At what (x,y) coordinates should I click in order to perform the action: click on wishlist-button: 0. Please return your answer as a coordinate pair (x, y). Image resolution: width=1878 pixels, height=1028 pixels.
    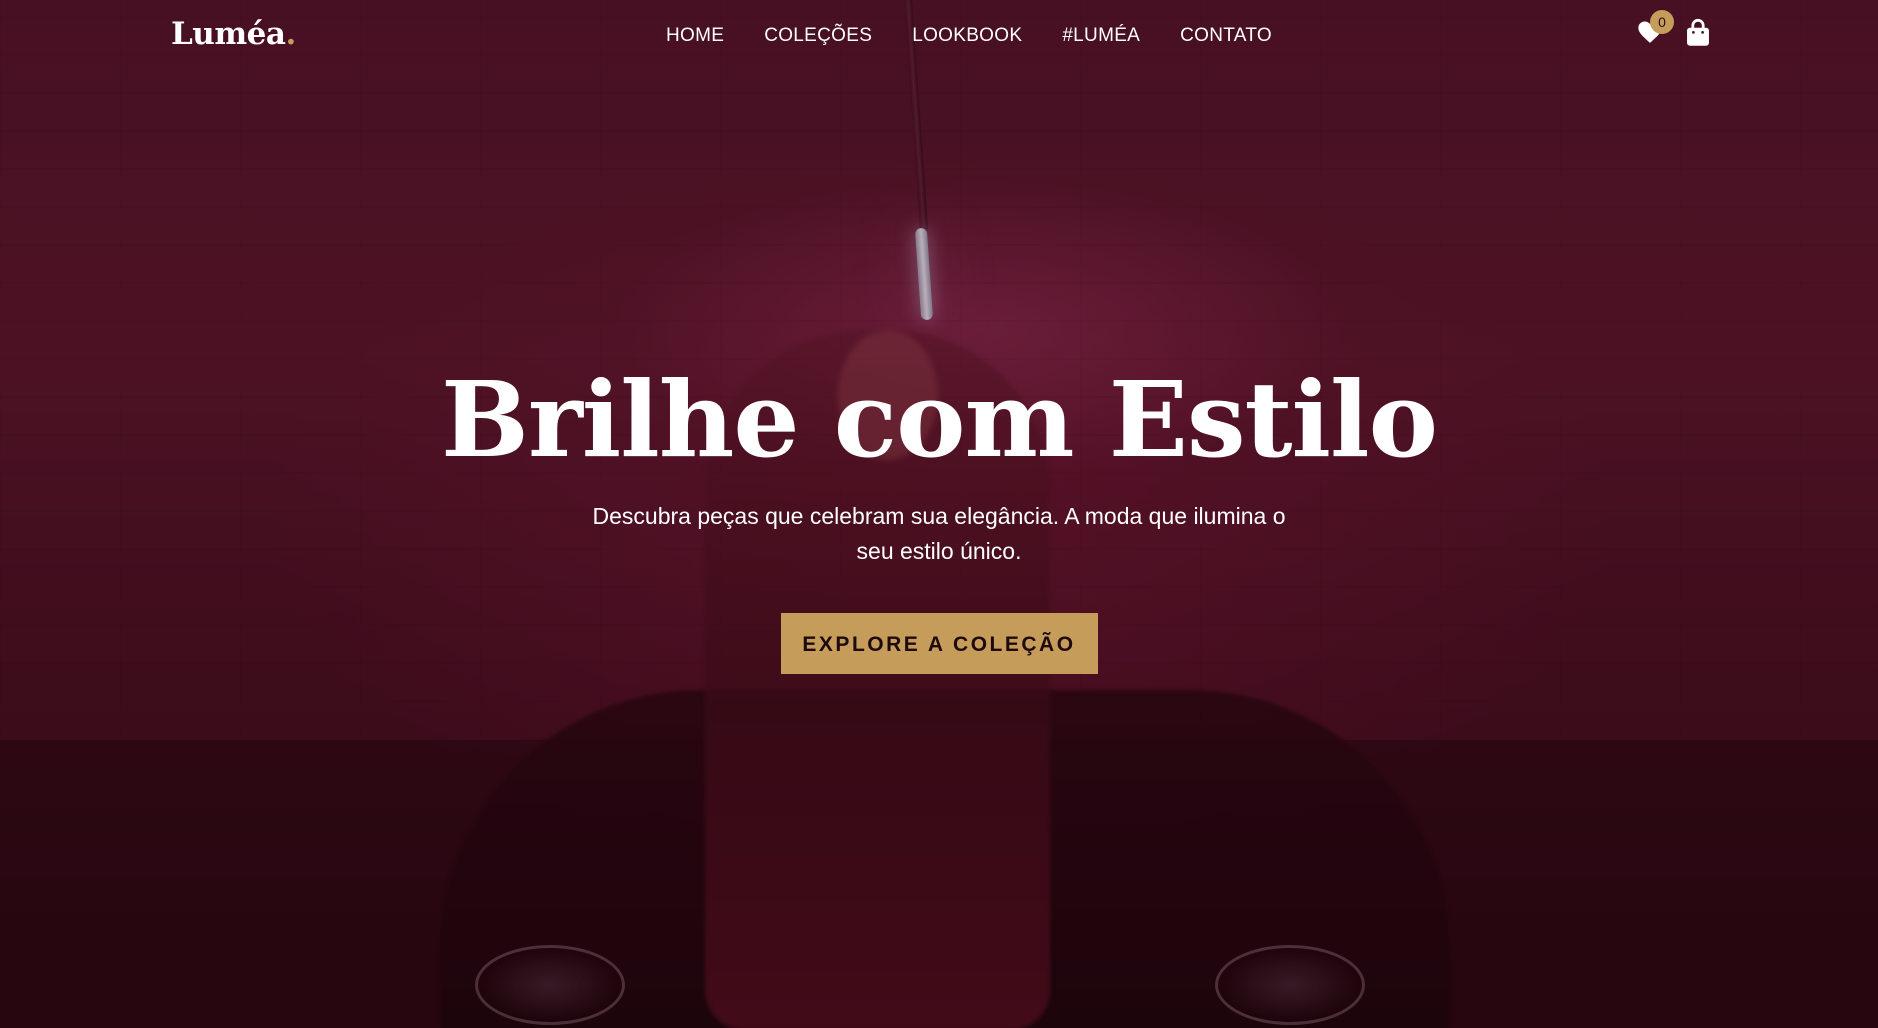
    Looking at the image, I should click on (1655, 31).